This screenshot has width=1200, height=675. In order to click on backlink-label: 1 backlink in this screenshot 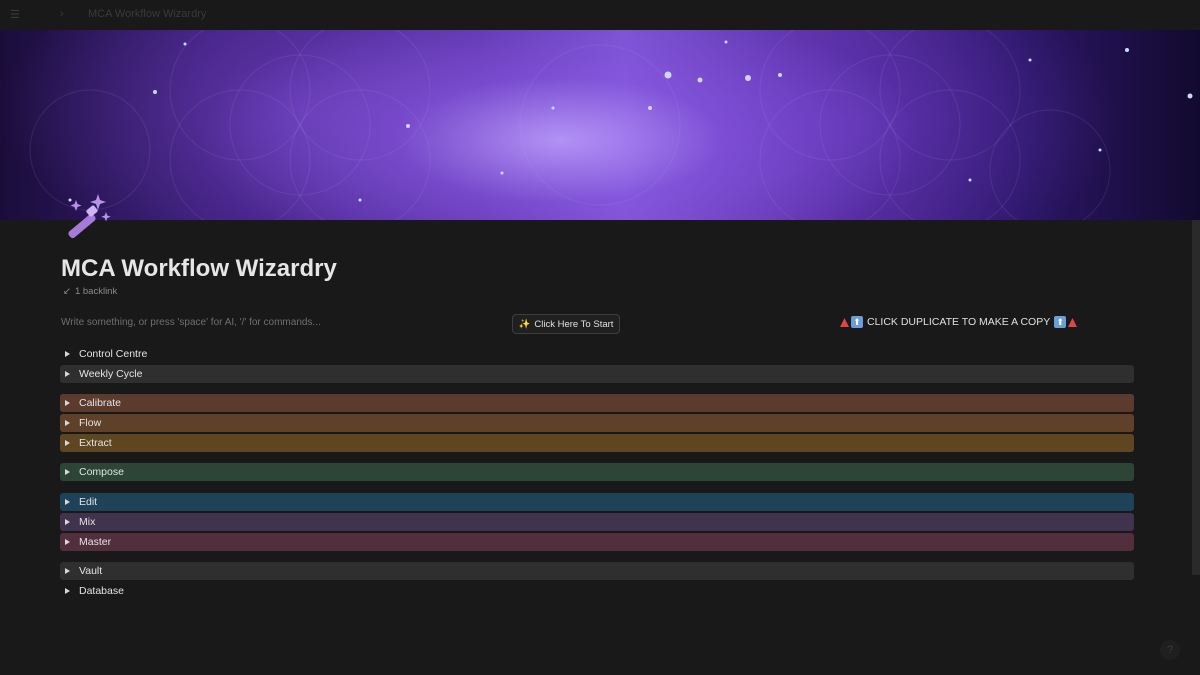, I will do `click(96, 291)`.